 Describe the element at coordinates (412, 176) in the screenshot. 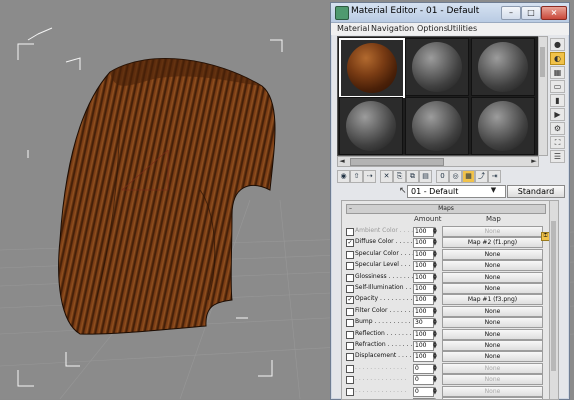

I see `make-unique-icon: ⧉` at that location.